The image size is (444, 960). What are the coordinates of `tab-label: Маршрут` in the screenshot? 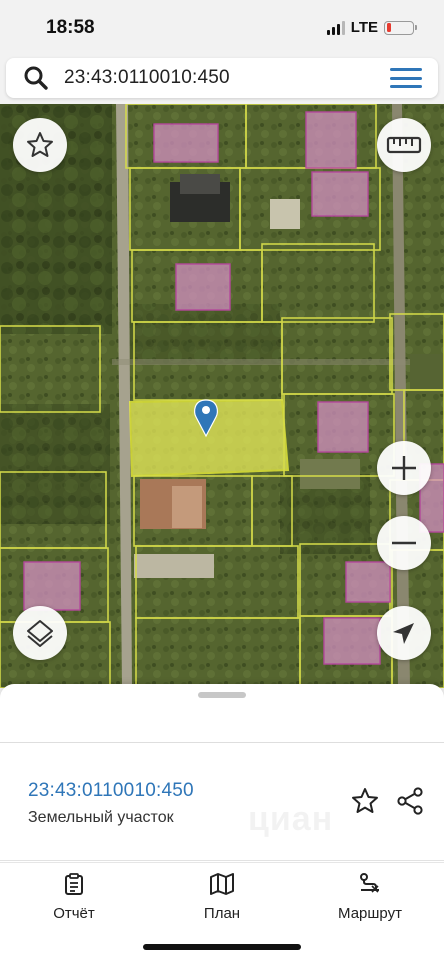 It's located at (370, 913).